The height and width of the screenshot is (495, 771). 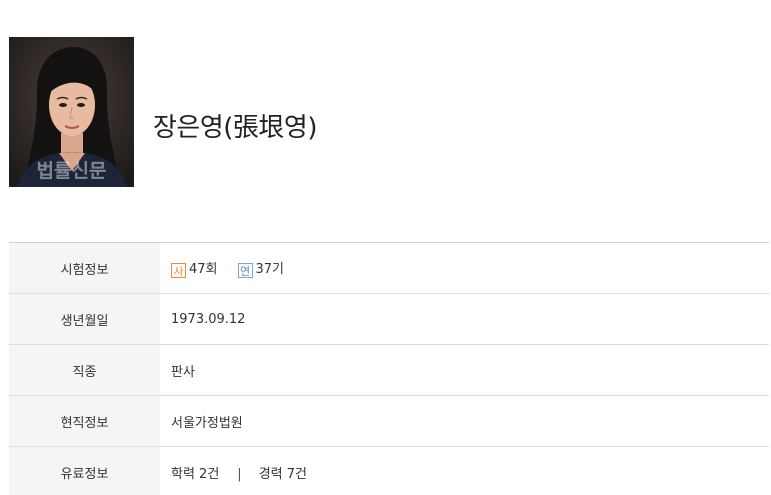 I want to click on row-label: 생년월일, so click(x=84, y=319).